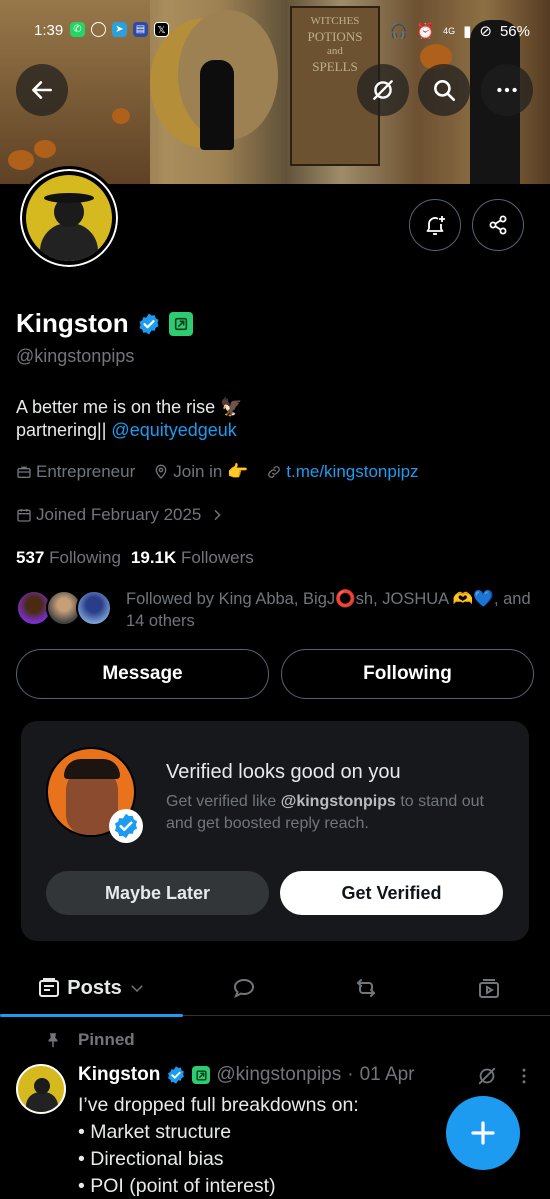 This screenshot has width=550, height=1199. What do you see at coordinates (98, 29) in the screenshot?
I see `chat-bubble-icon` at bounding box center [98, 29].